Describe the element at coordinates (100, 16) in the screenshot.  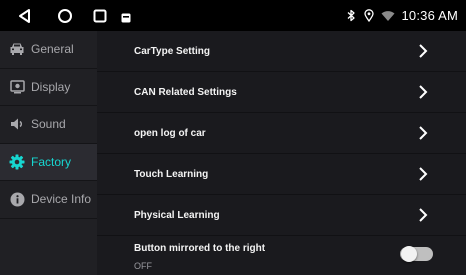
I see `recent-apps-icon` at that location.